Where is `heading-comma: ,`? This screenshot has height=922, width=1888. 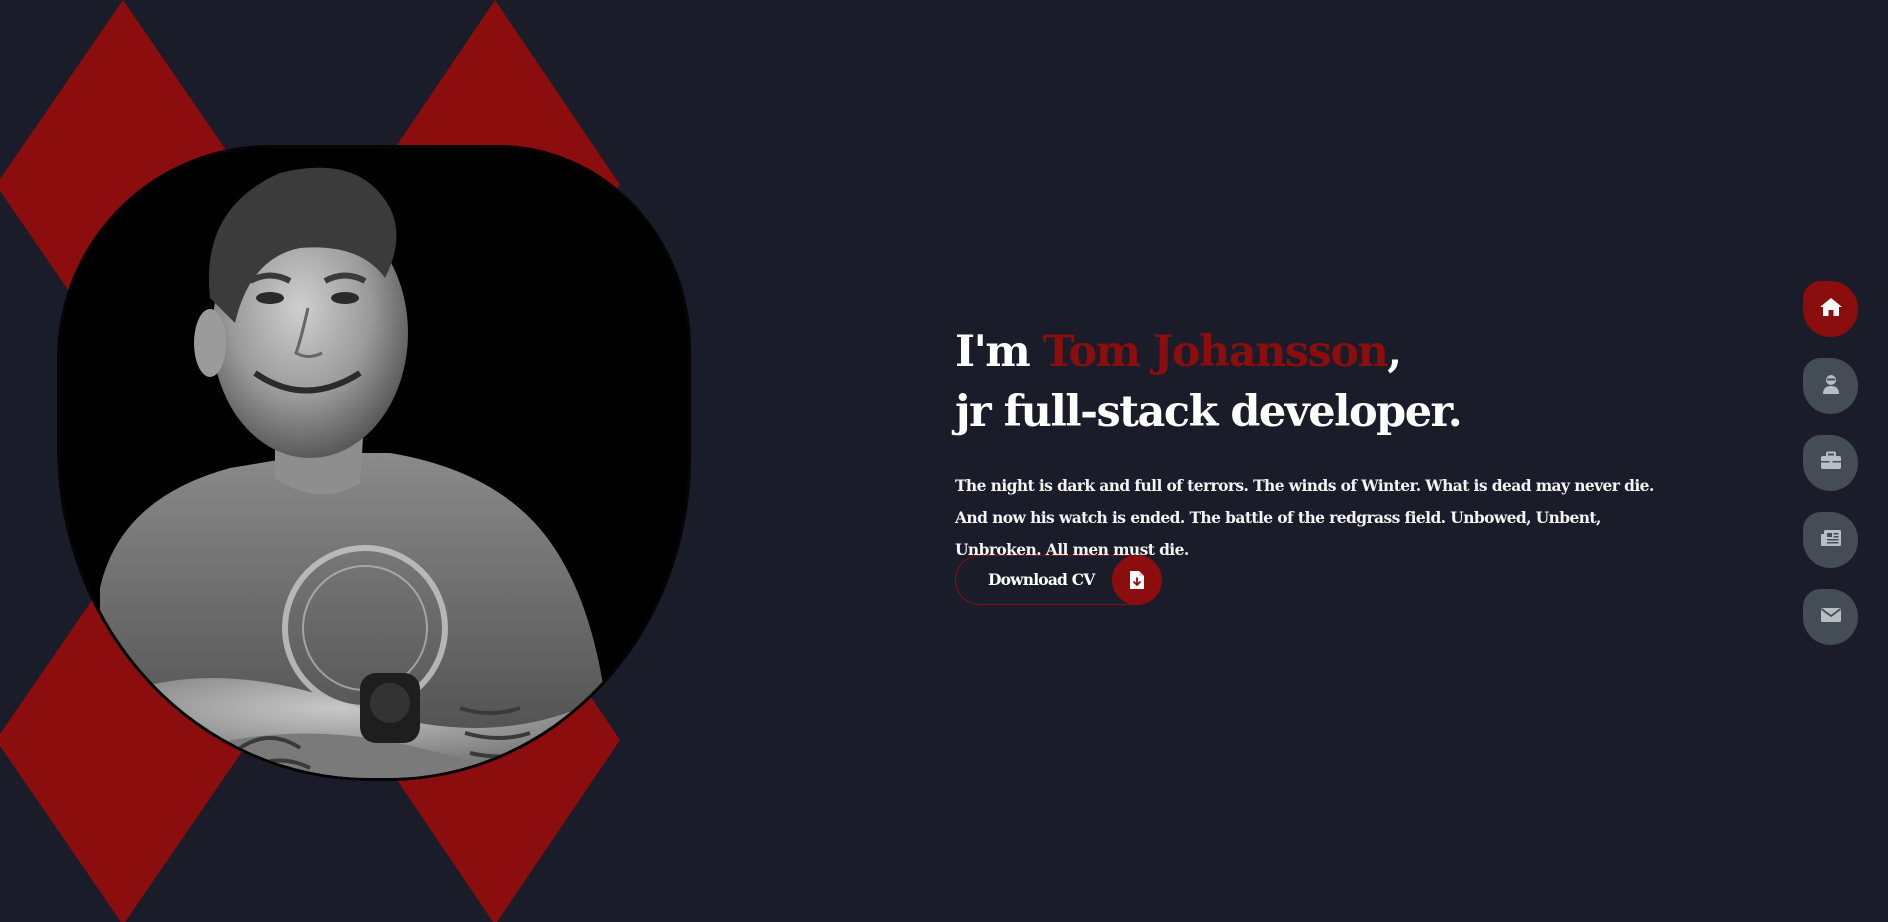
heading-comma: , is located at coordinates (1394, 352).